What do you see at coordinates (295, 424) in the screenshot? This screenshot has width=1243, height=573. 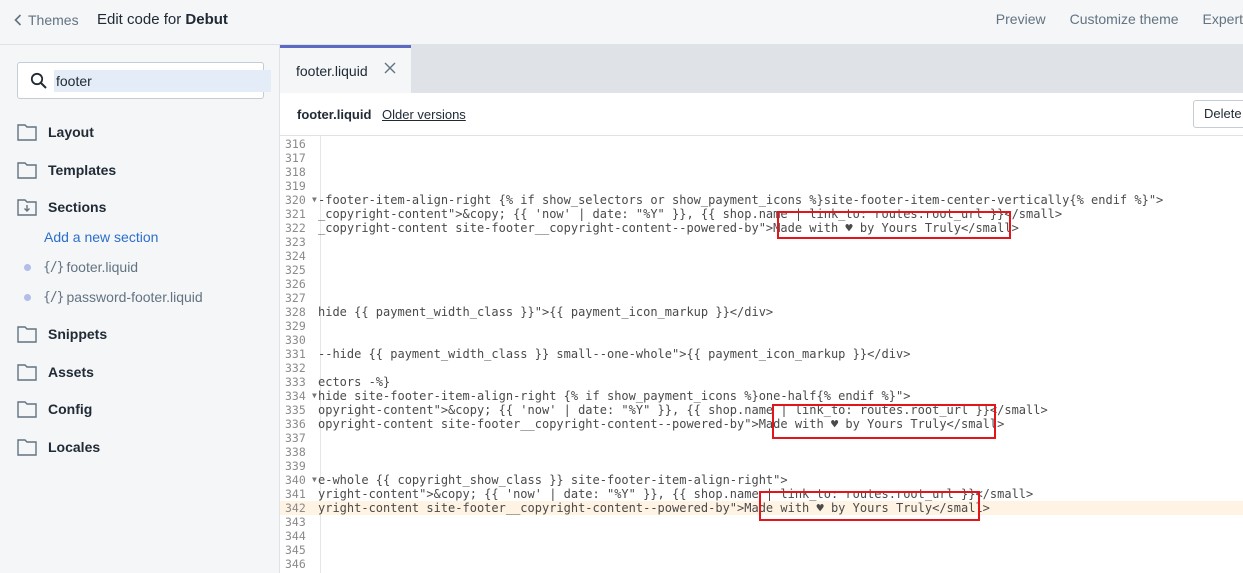 I see `line-number: 336` at bounding box center [295, 424].